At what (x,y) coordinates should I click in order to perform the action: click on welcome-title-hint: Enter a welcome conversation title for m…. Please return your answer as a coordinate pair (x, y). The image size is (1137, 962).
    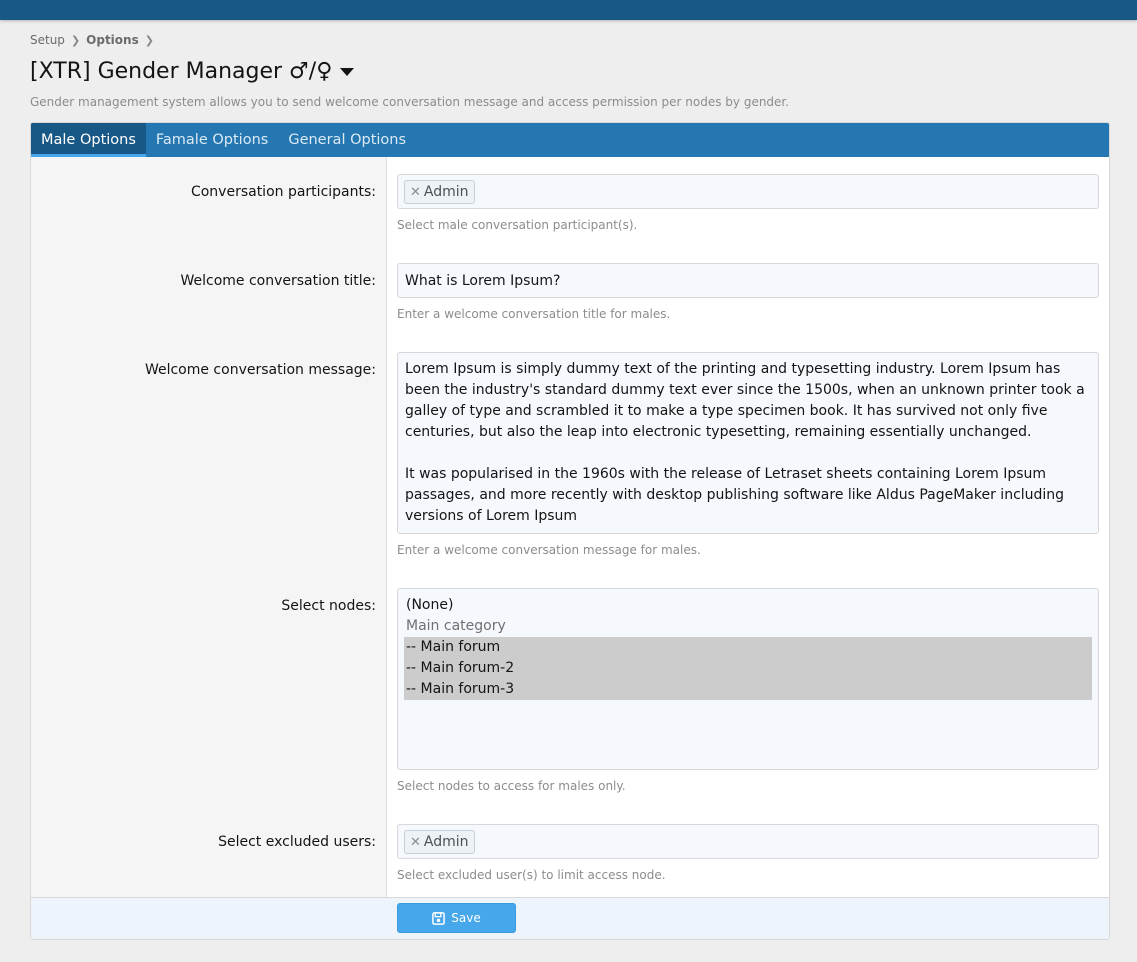
    Looking at the image, I should click on (534, 314).